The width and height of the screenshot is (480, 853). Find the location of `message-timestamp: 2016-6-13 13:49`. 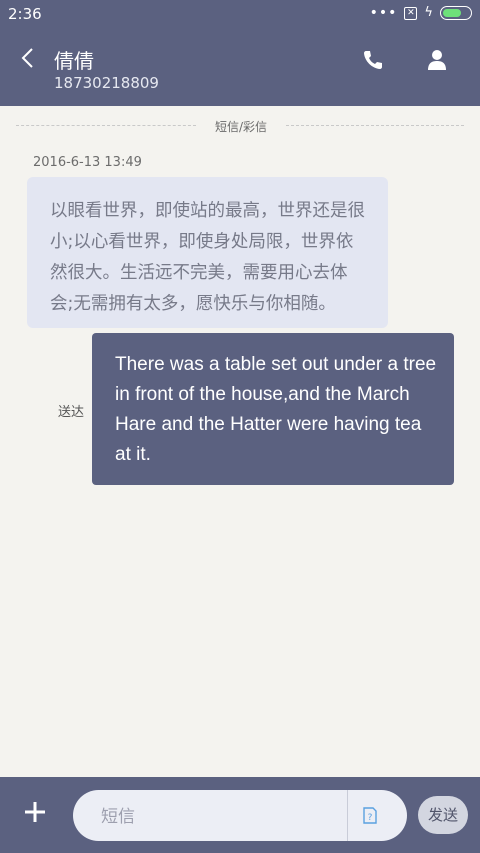

message-timestamp: 2016-6-13 13:49 is located at coordinates (87, 162).